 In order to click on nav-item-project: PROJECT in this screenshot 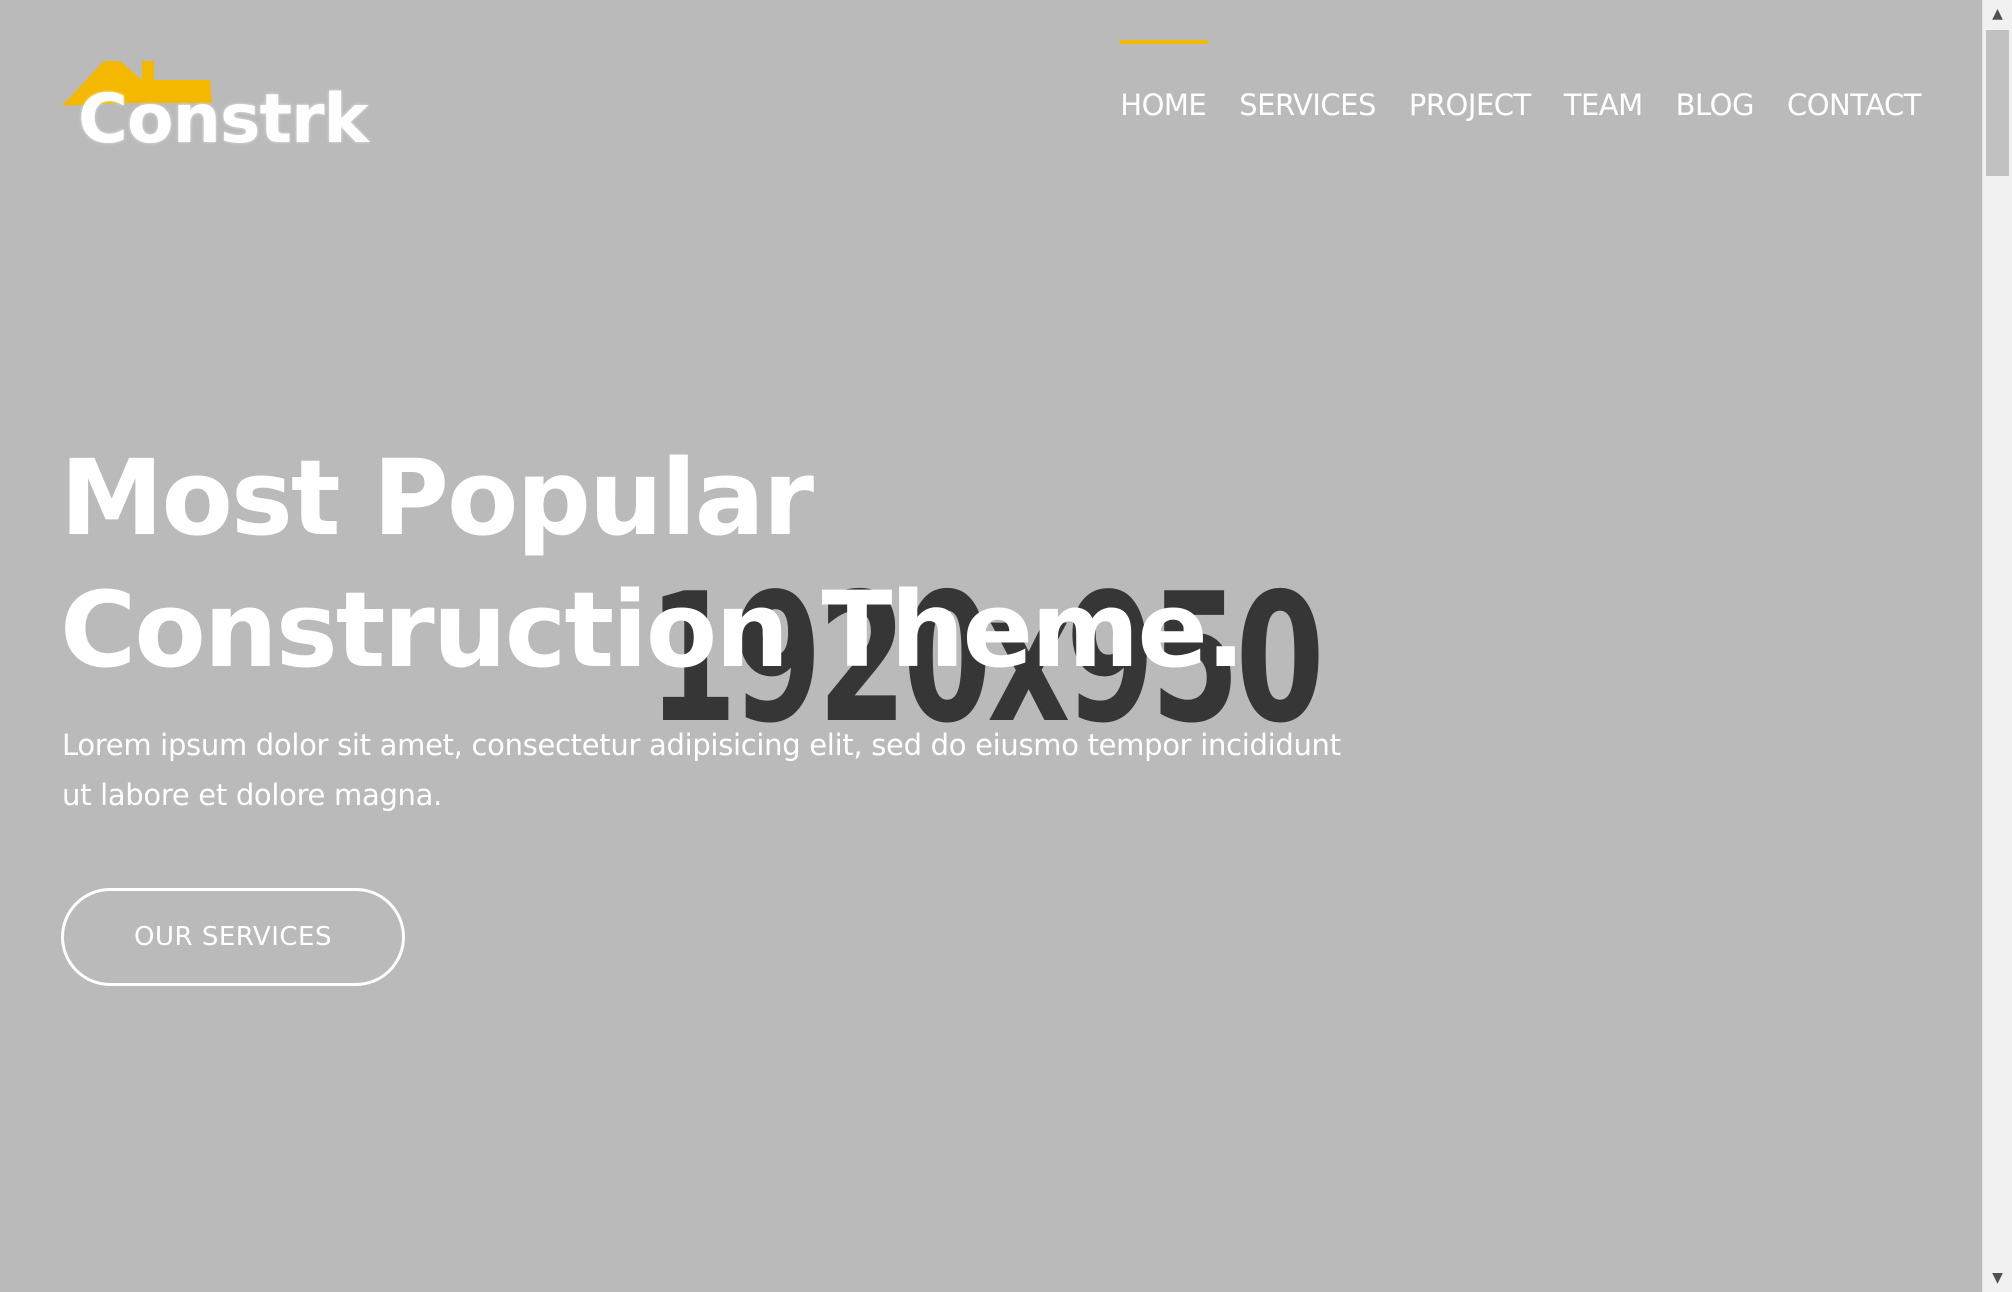, I will do `click(1470, 105)`.